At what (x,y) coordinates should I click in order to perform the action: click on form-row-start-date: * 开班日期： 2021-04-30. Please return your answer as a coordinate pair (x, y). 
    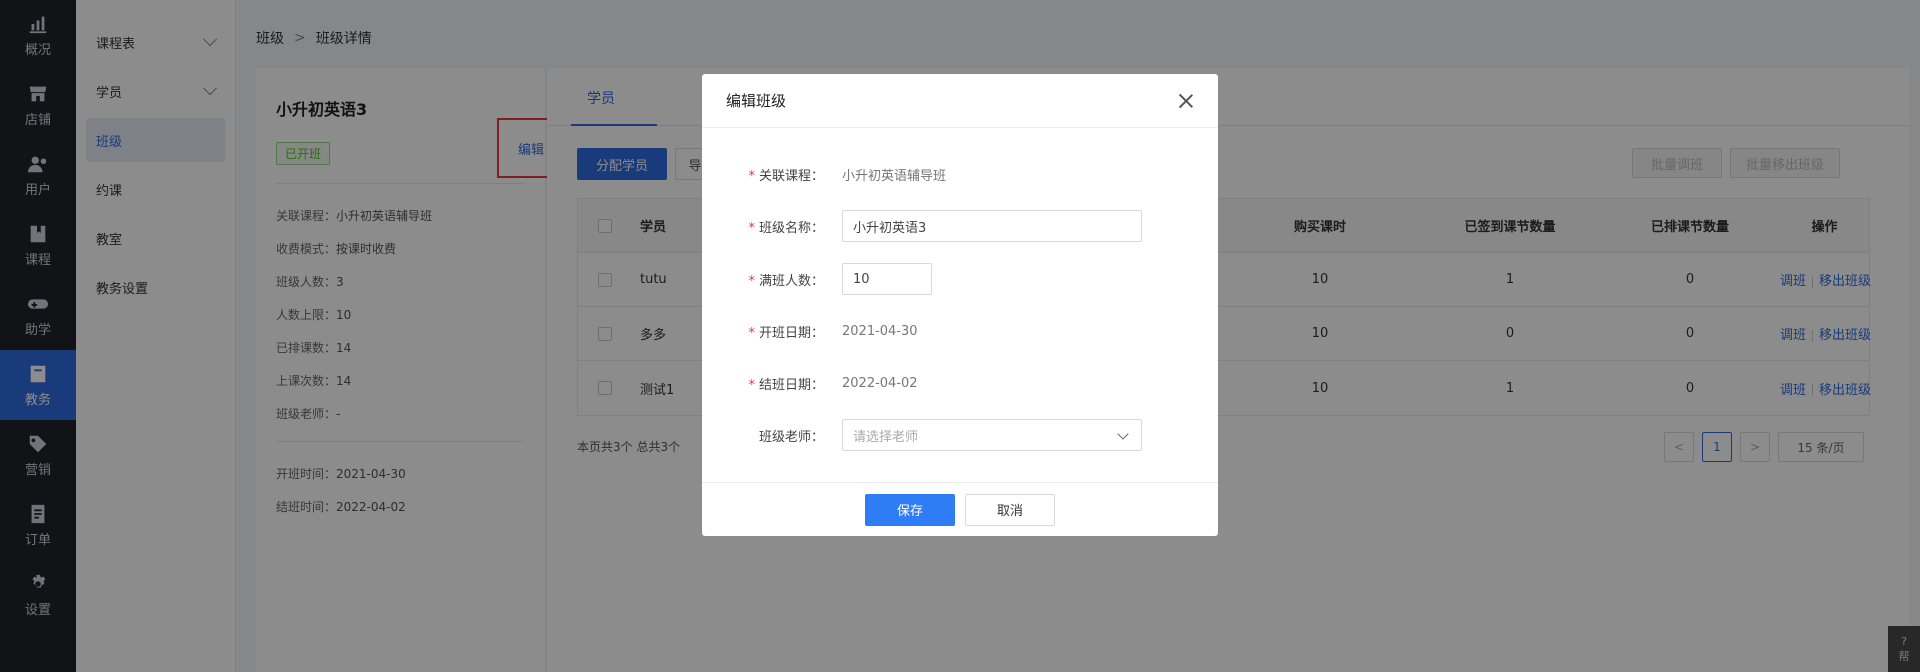
    Looking at the image, I should click on (960, 331).